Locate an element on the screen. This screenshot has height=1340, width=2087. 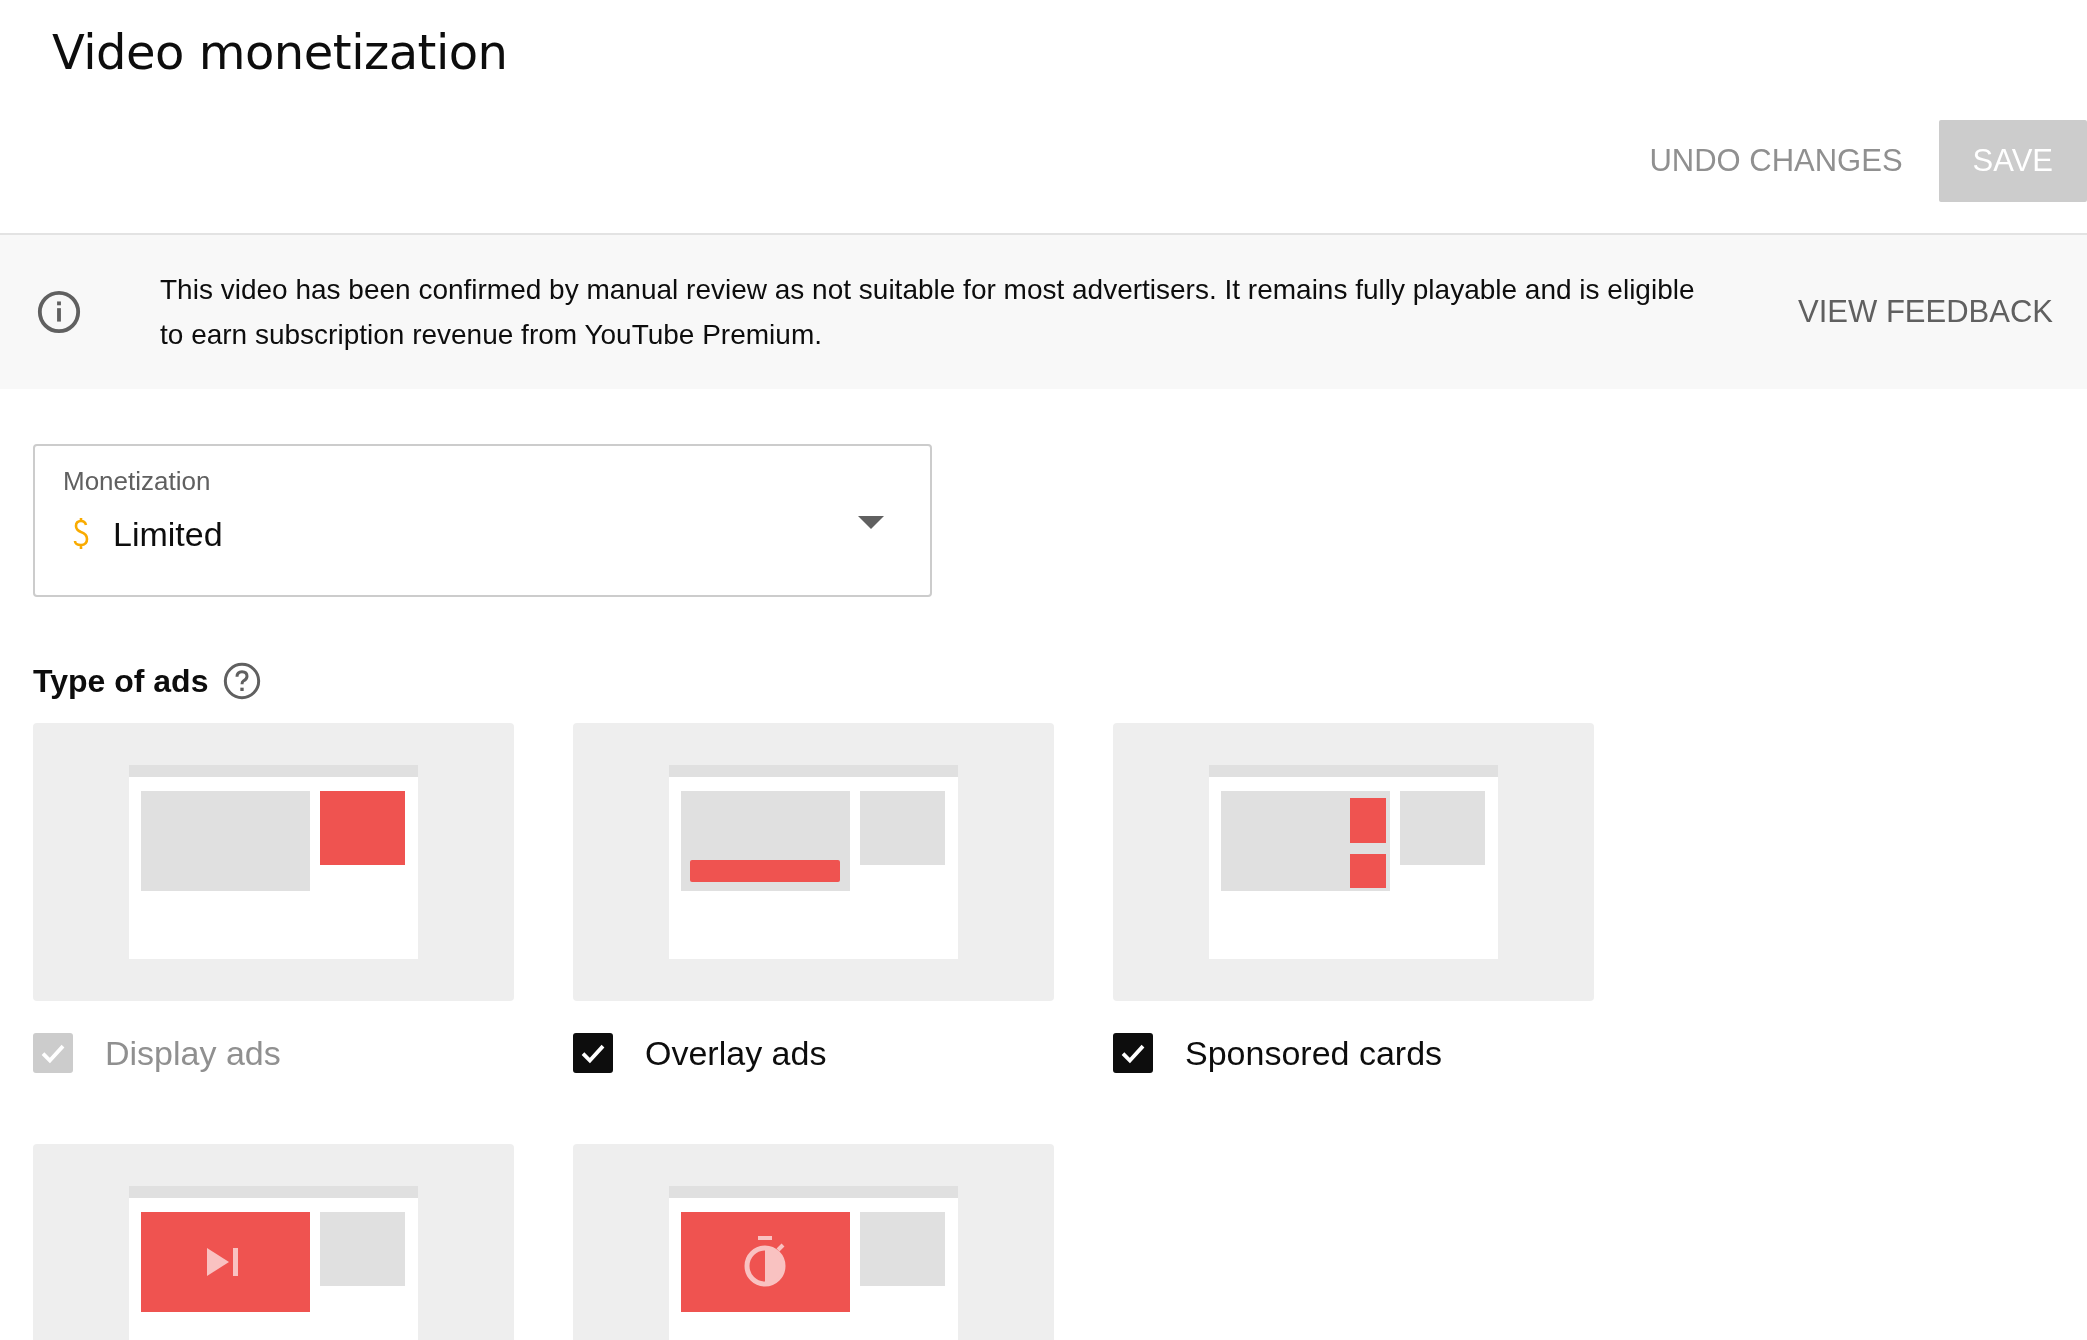
dropdown-caret-icon is located at coordinates (871, 522).